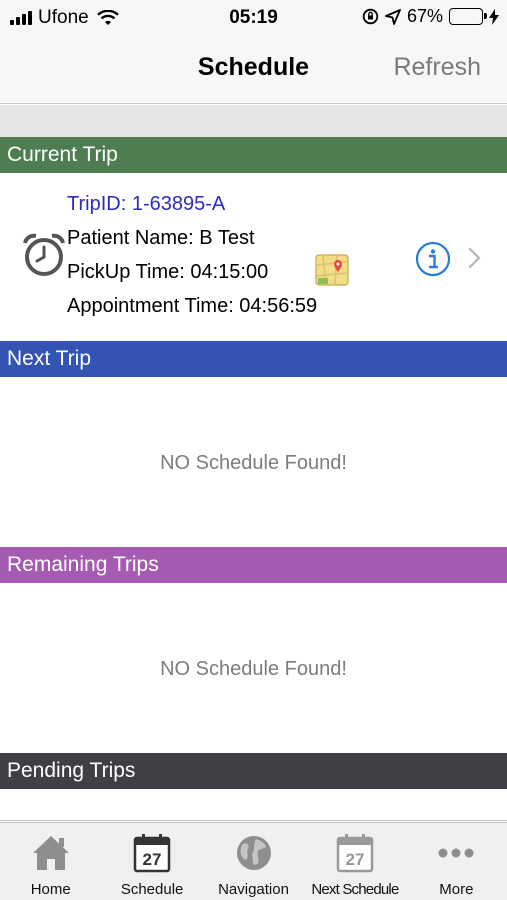 The height and width of the screenshot is (900, 507). Describe the element at coordinates (437, 67) in the screenshot. I see `refresh-button: Refresh` at that location.